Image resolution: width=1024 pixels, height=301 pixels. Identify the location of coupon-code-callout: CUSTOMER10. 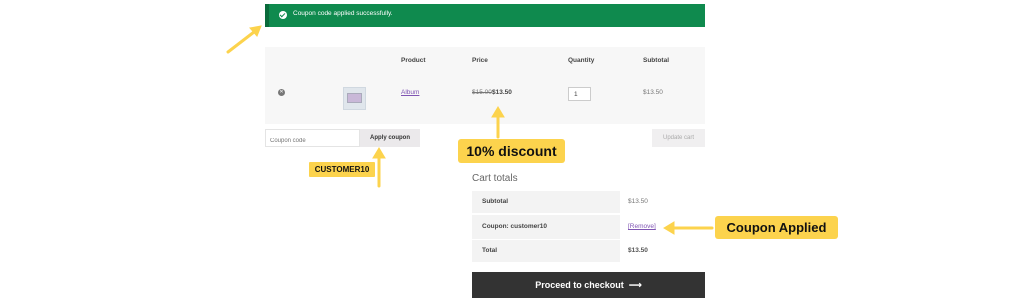
(342, 169).